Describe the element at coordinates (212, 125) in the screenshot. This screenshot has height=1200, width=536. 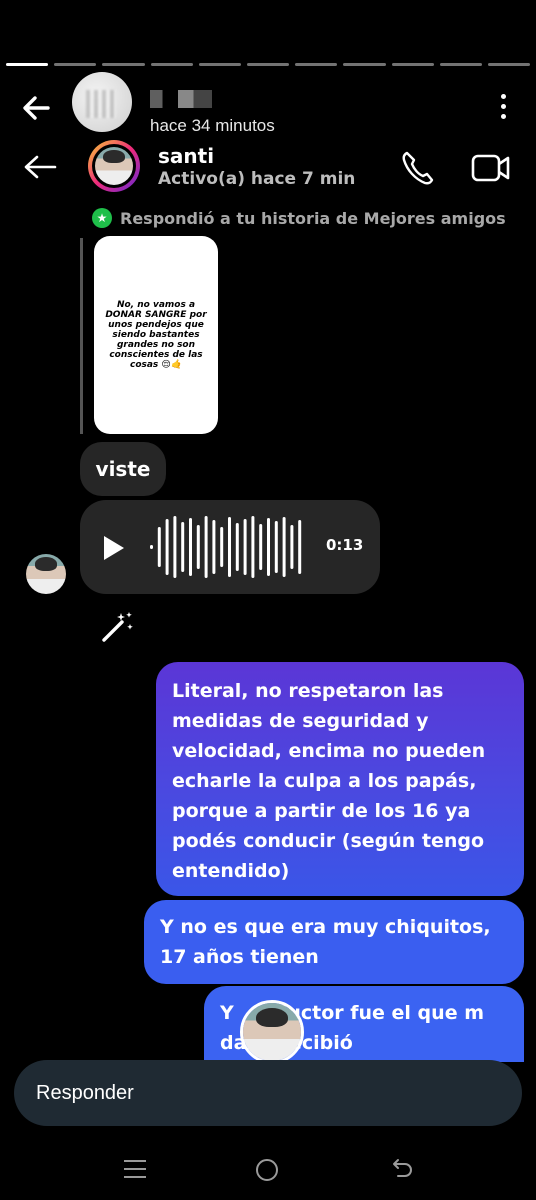
I see `story-posted-time: hace 34 minutos` at that location.